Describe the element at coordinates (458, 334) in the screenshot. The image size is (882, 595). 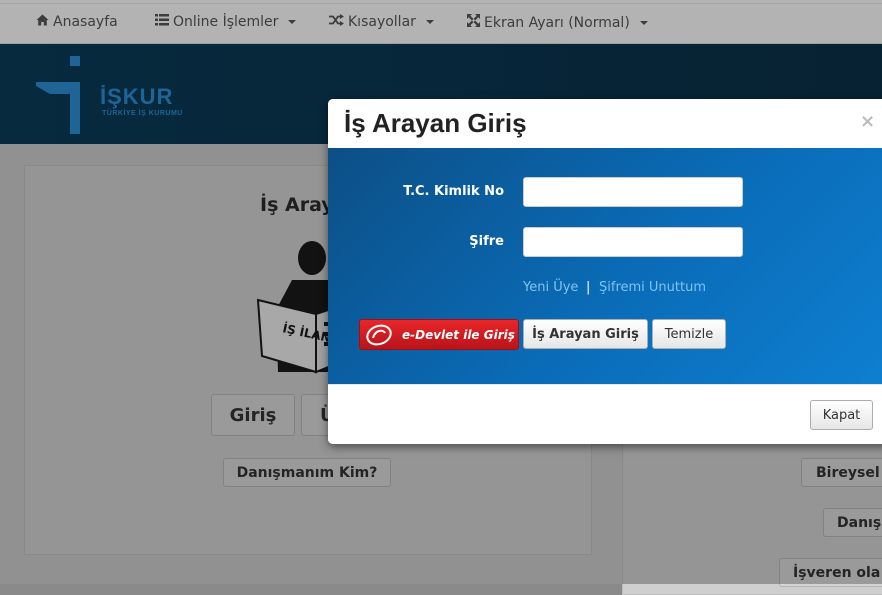
I see `edevlet-label: e-Devlet ile Giriş` at that location.